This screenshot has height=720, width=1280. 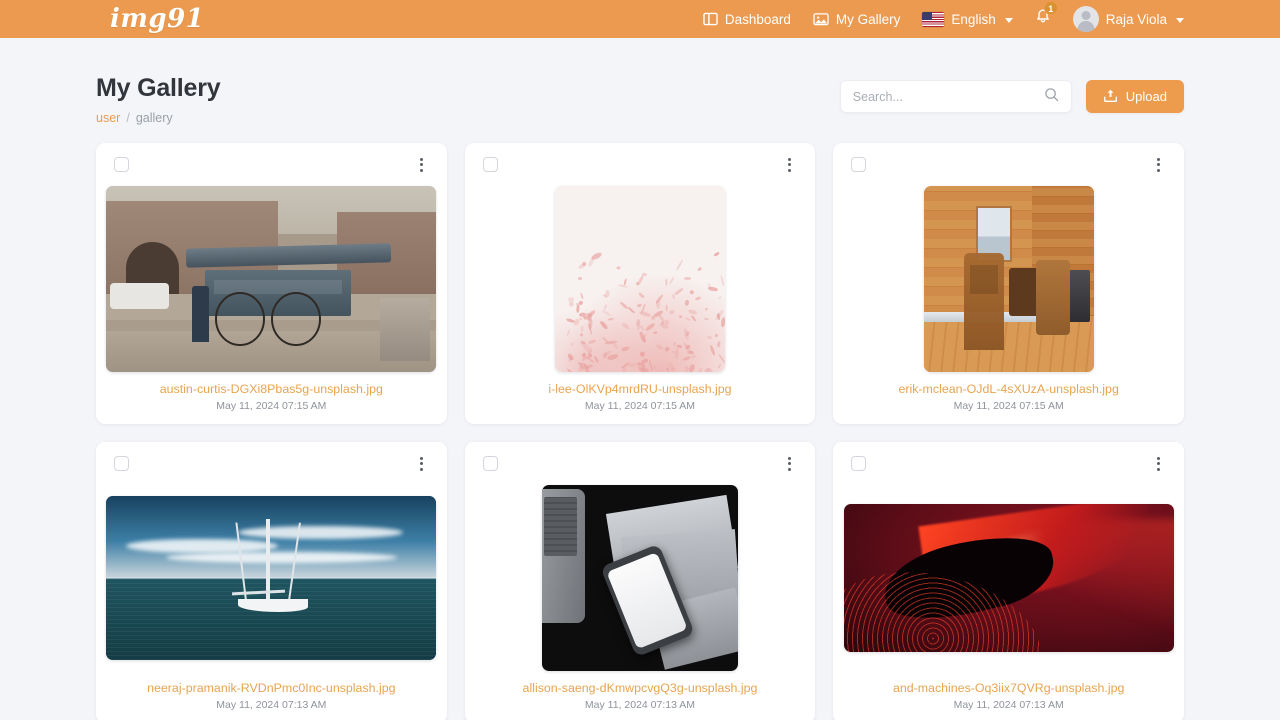 What do you see at coordinates (1110, 97) in the screenshot?
I see `upload-icon` at bounding box center [1110, 97].